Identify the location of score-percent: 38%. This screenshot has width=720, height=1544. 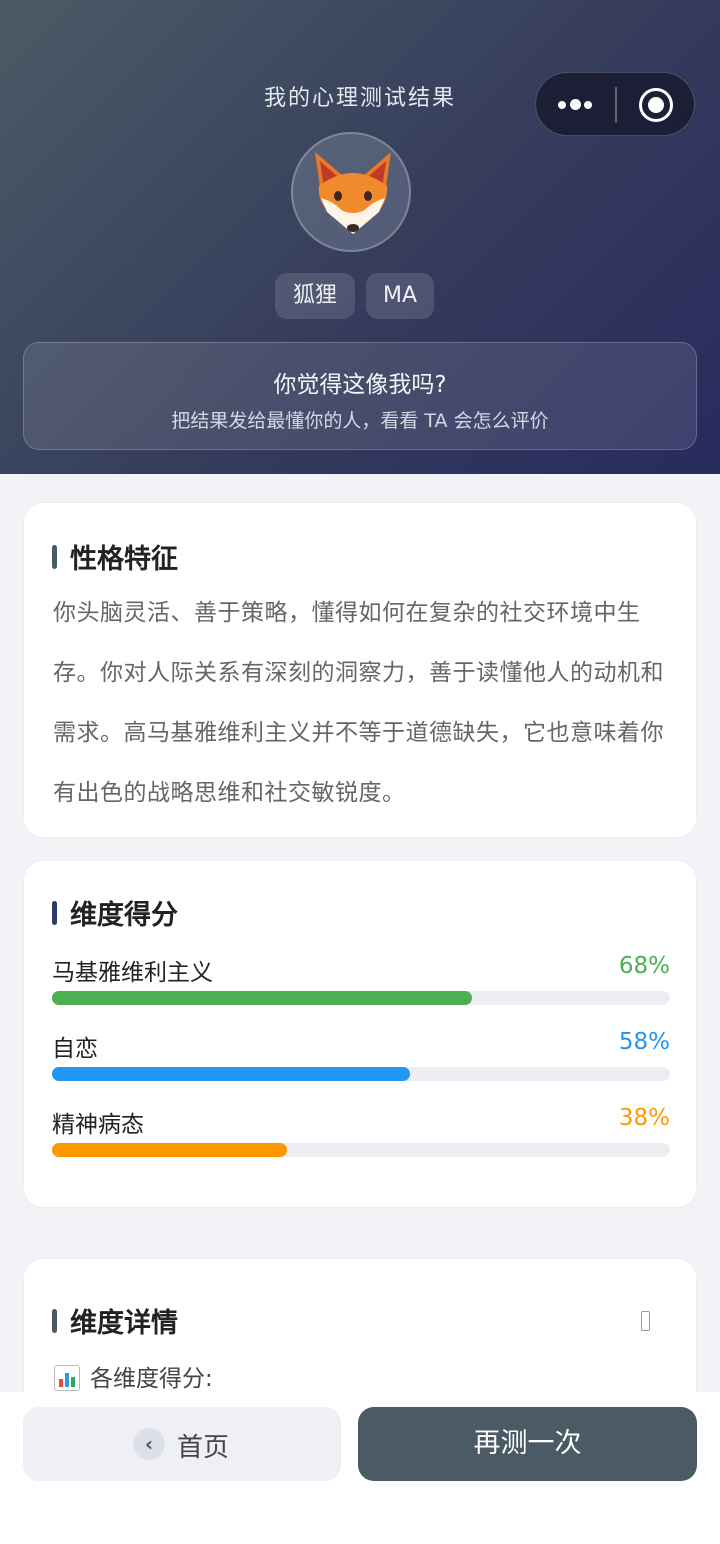
(644, 1118).